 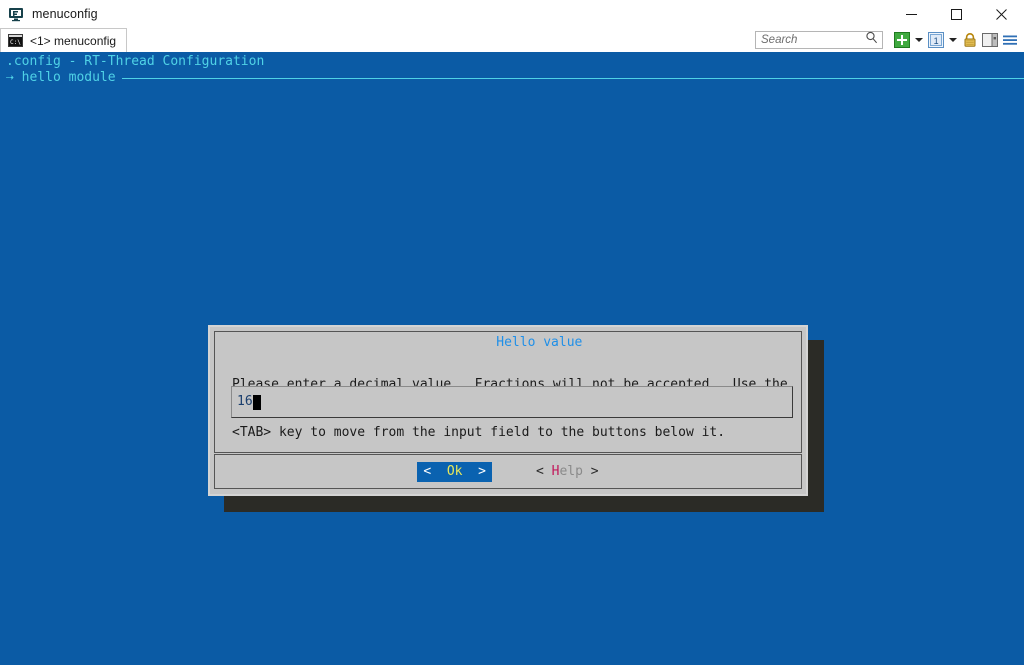 What do you see at coordinates (135, 61) in the screenshot?
I see `config-header-line: .config - RT-Thread Configuration` at bounding box center [135, 61].